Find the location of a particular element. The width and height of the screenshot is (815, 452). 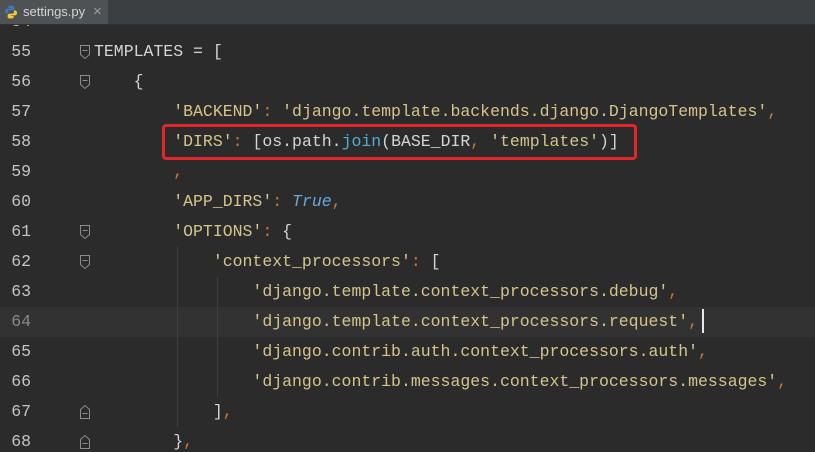

tab-settings-py: settings.py × is located at coordinates (54, 12).